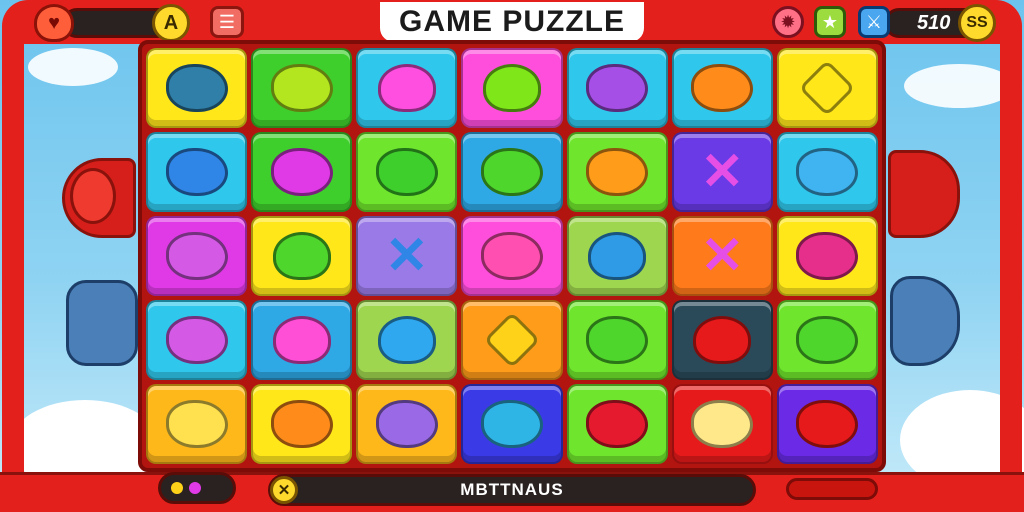  Describe the element at coordinates (788, 22) in the screenshot. I see `gear-icon: ✹` at that location.